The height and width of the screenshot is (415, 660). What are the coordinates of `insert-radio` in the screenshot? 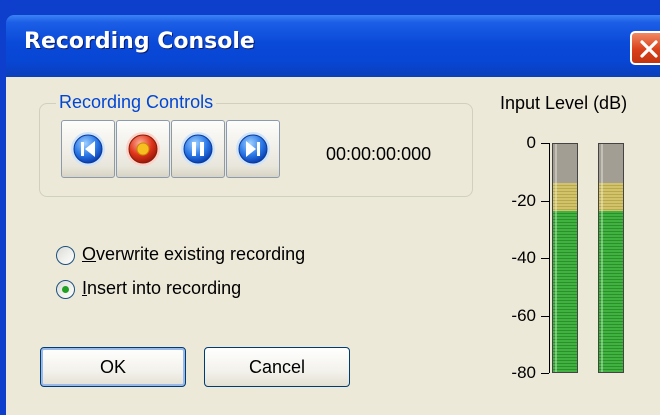 It's located at (65, 289).